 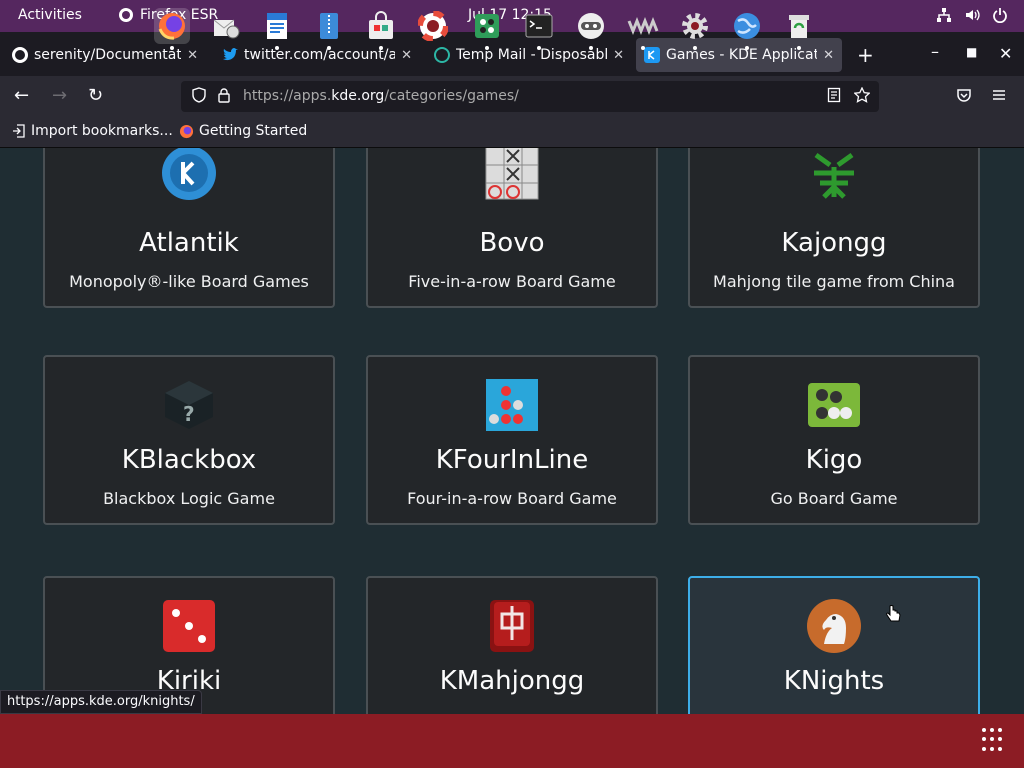 I want to click on app-description: Blackbox Logic Game, so click(x=189, y=498).